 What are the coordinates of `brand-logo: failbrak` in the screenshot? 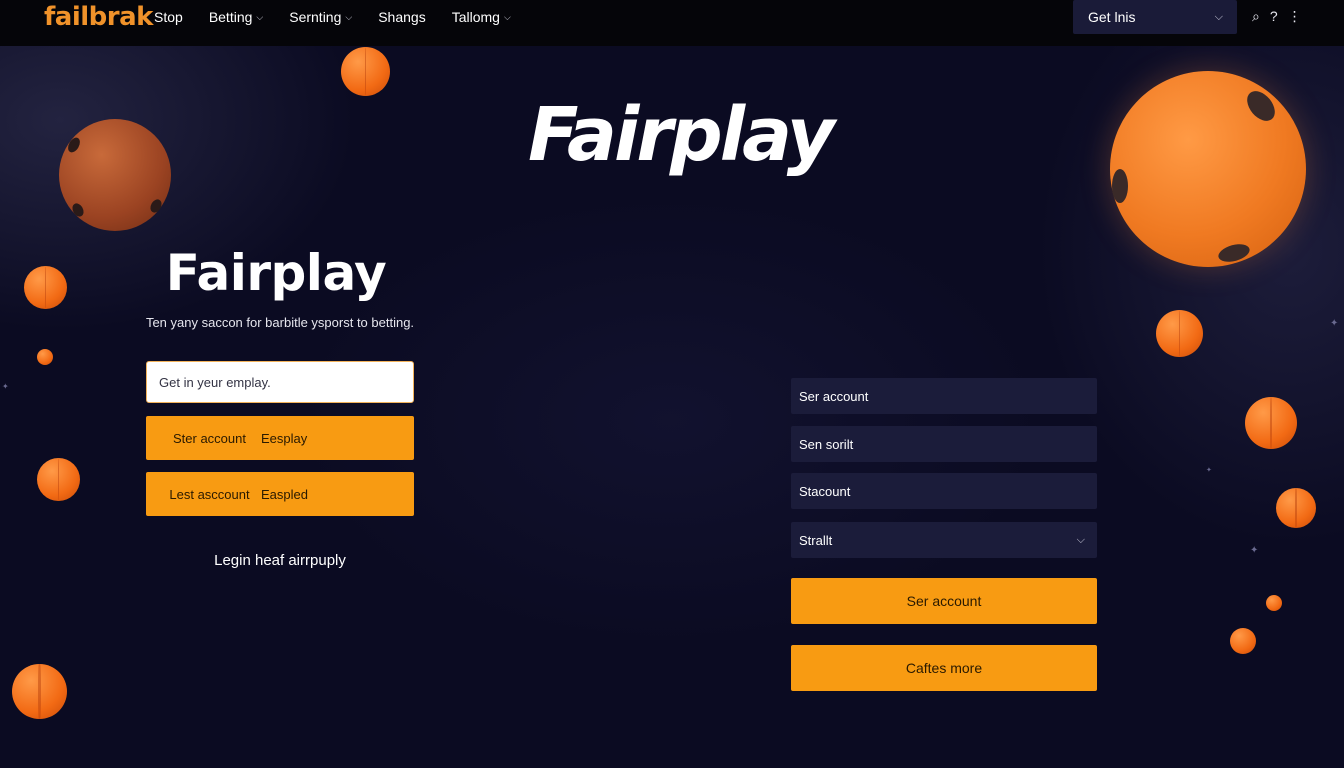 It's located at (98, 17).